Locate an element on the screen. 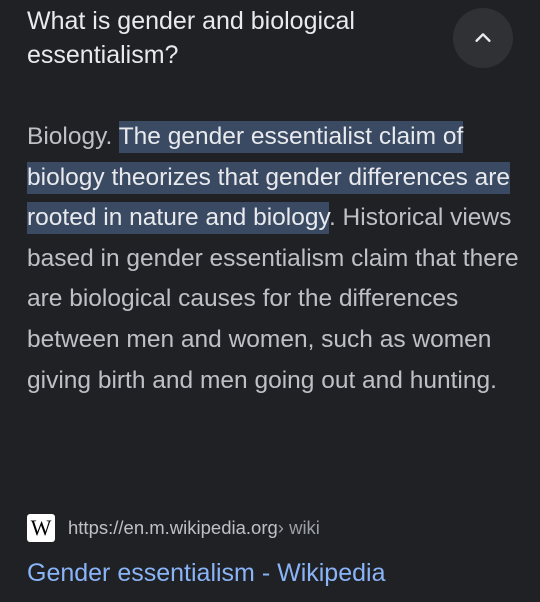 This screenshot has height=602, width=540. source-line: W https://en.m.wikipedia.org › wiki is located at coordinates (173, 528).